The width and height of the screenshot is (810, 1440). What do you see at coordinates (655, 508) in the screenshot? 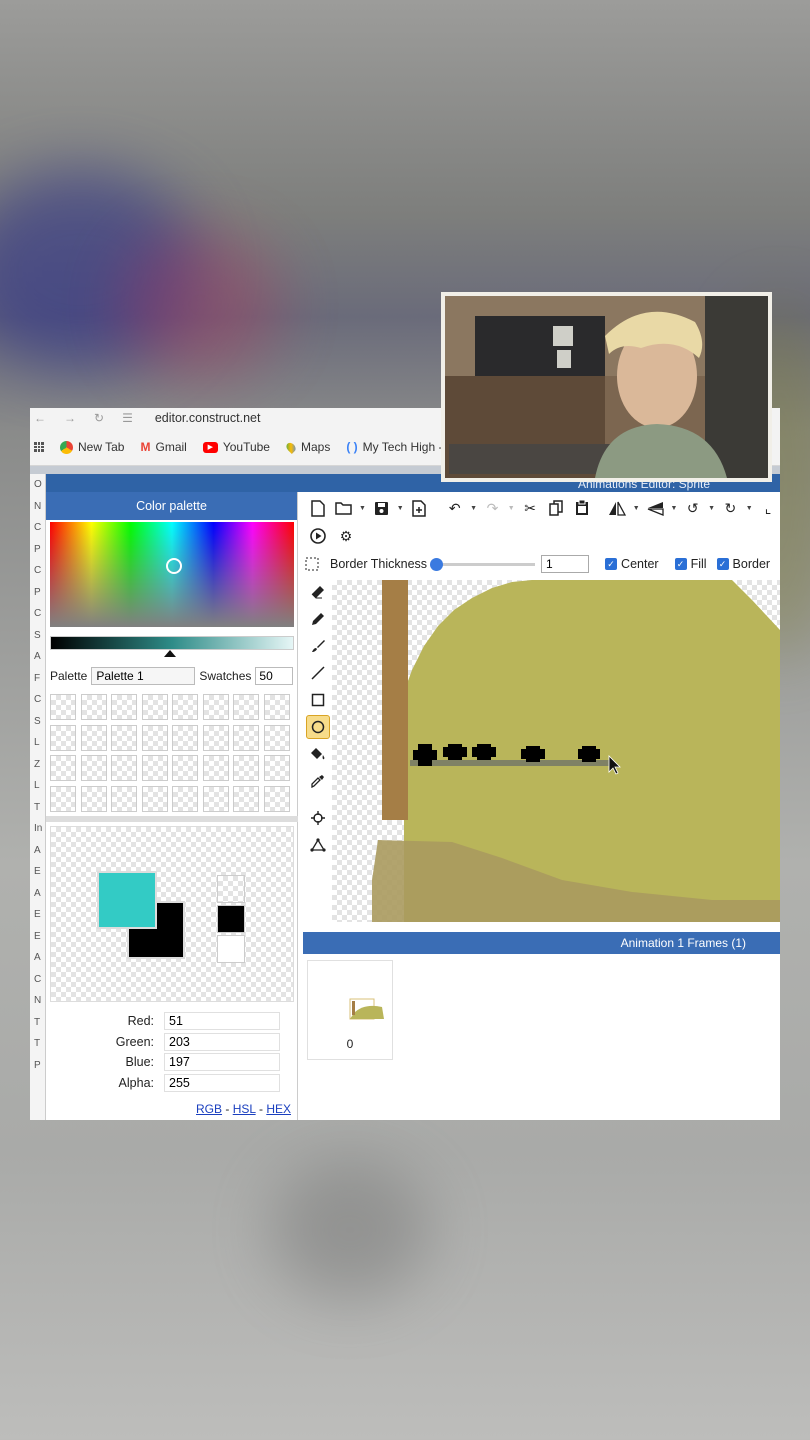
I see `flip-icon` at bounding box center [655, 508].